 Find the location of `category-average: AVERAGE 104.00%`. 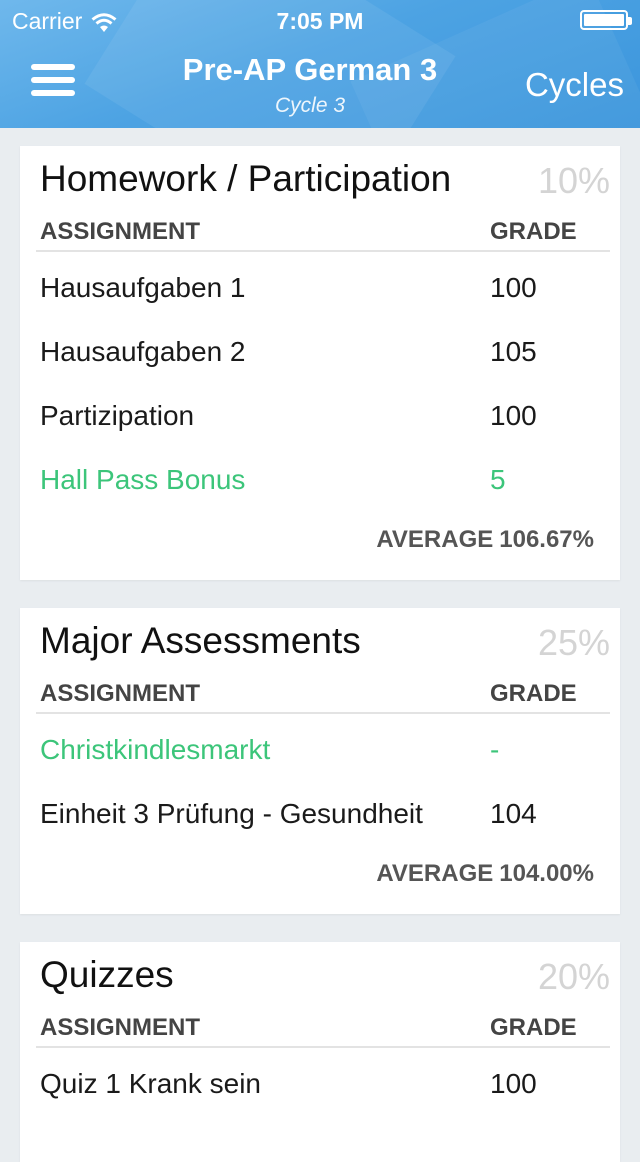

category-average: AVERAGE 104.00% is located at coordinates (485, 874).